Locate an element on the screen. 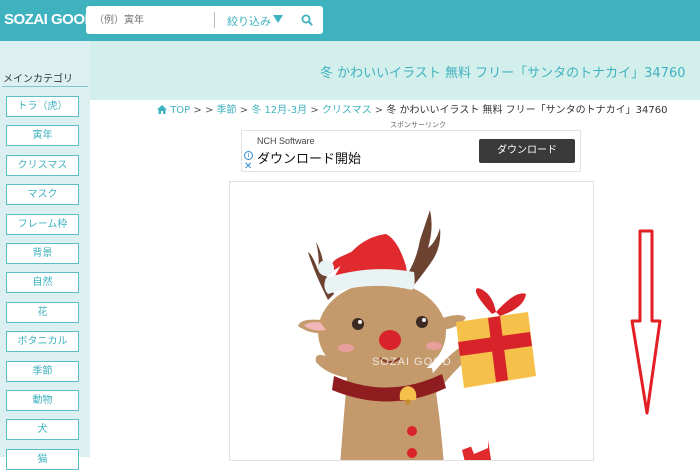 This screenshot has height=470, width=700. sidebar-item-dog: 犬 is located at coordinates (42, 429).